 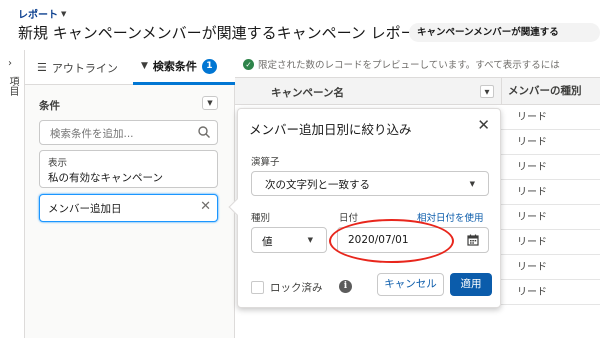 What do you see at coordinates (10, 63) in the screenshot?
I see `chevron-right-icon: ›` at bounding box center [10, 63].